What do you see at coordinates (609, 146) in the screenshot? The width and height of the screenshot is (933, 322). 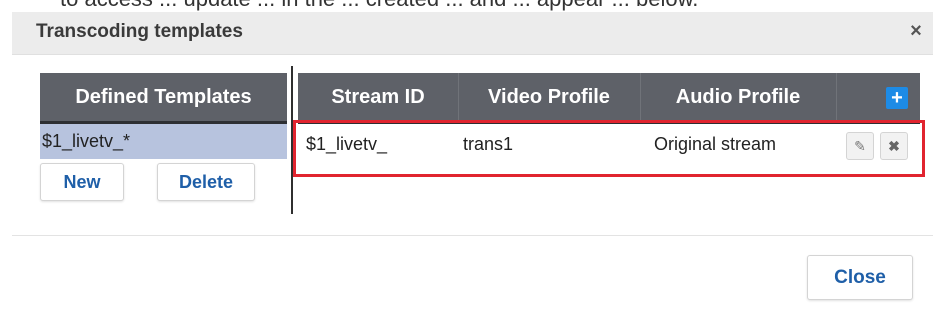 I see `table-row: $1_livetv_ trans1 Original stream ✎ ✖` at bounding box center [609, 146].